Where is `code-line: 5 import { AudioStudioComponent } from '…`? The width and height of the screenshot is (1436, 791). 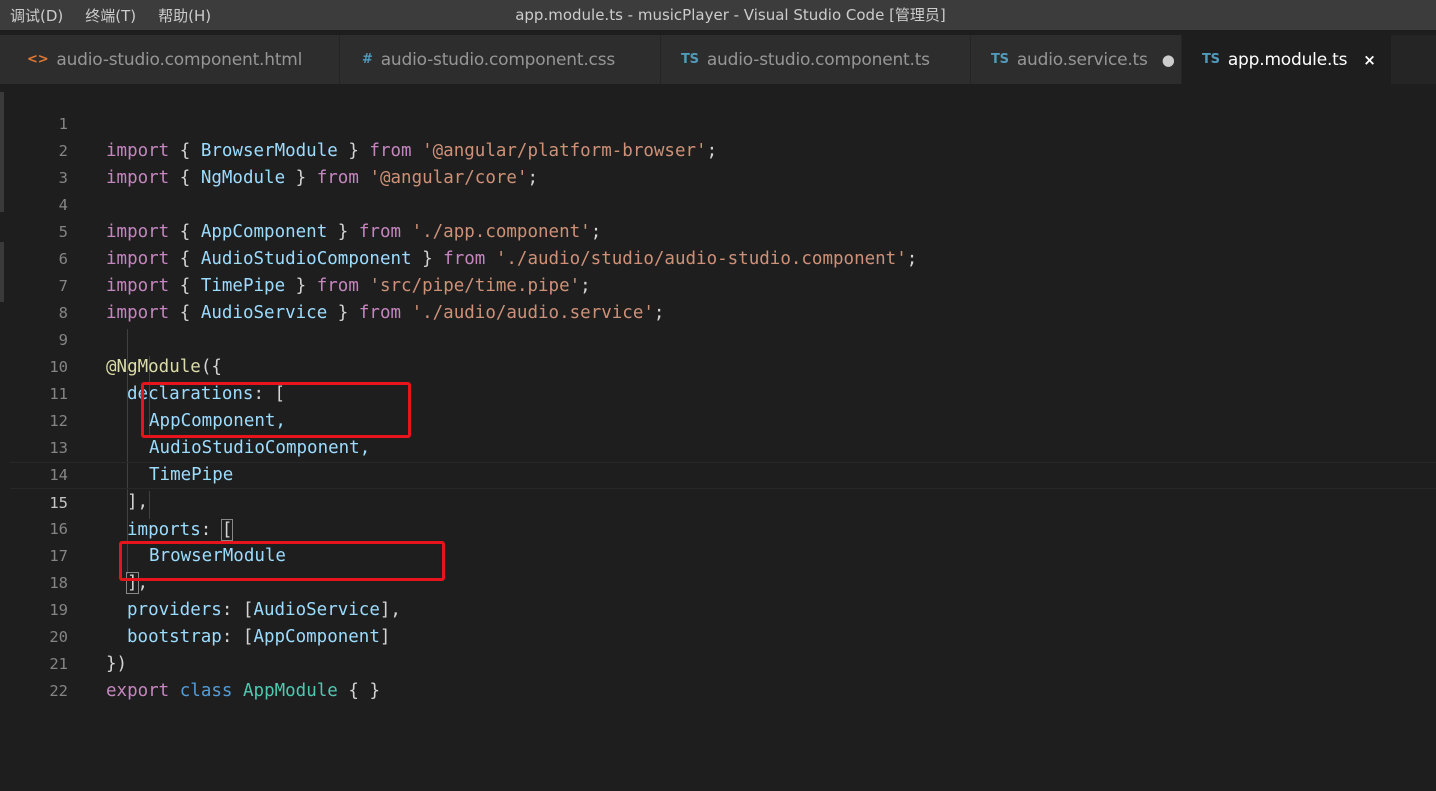 code-line: 5 import { AudioStudioComponent } from '… is located at coordinates (723, 230).